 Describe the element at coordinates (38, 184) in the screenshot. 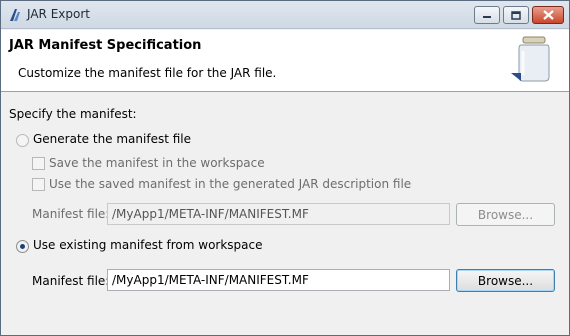

I see `use-saved-manifest-checkbox` at that location.